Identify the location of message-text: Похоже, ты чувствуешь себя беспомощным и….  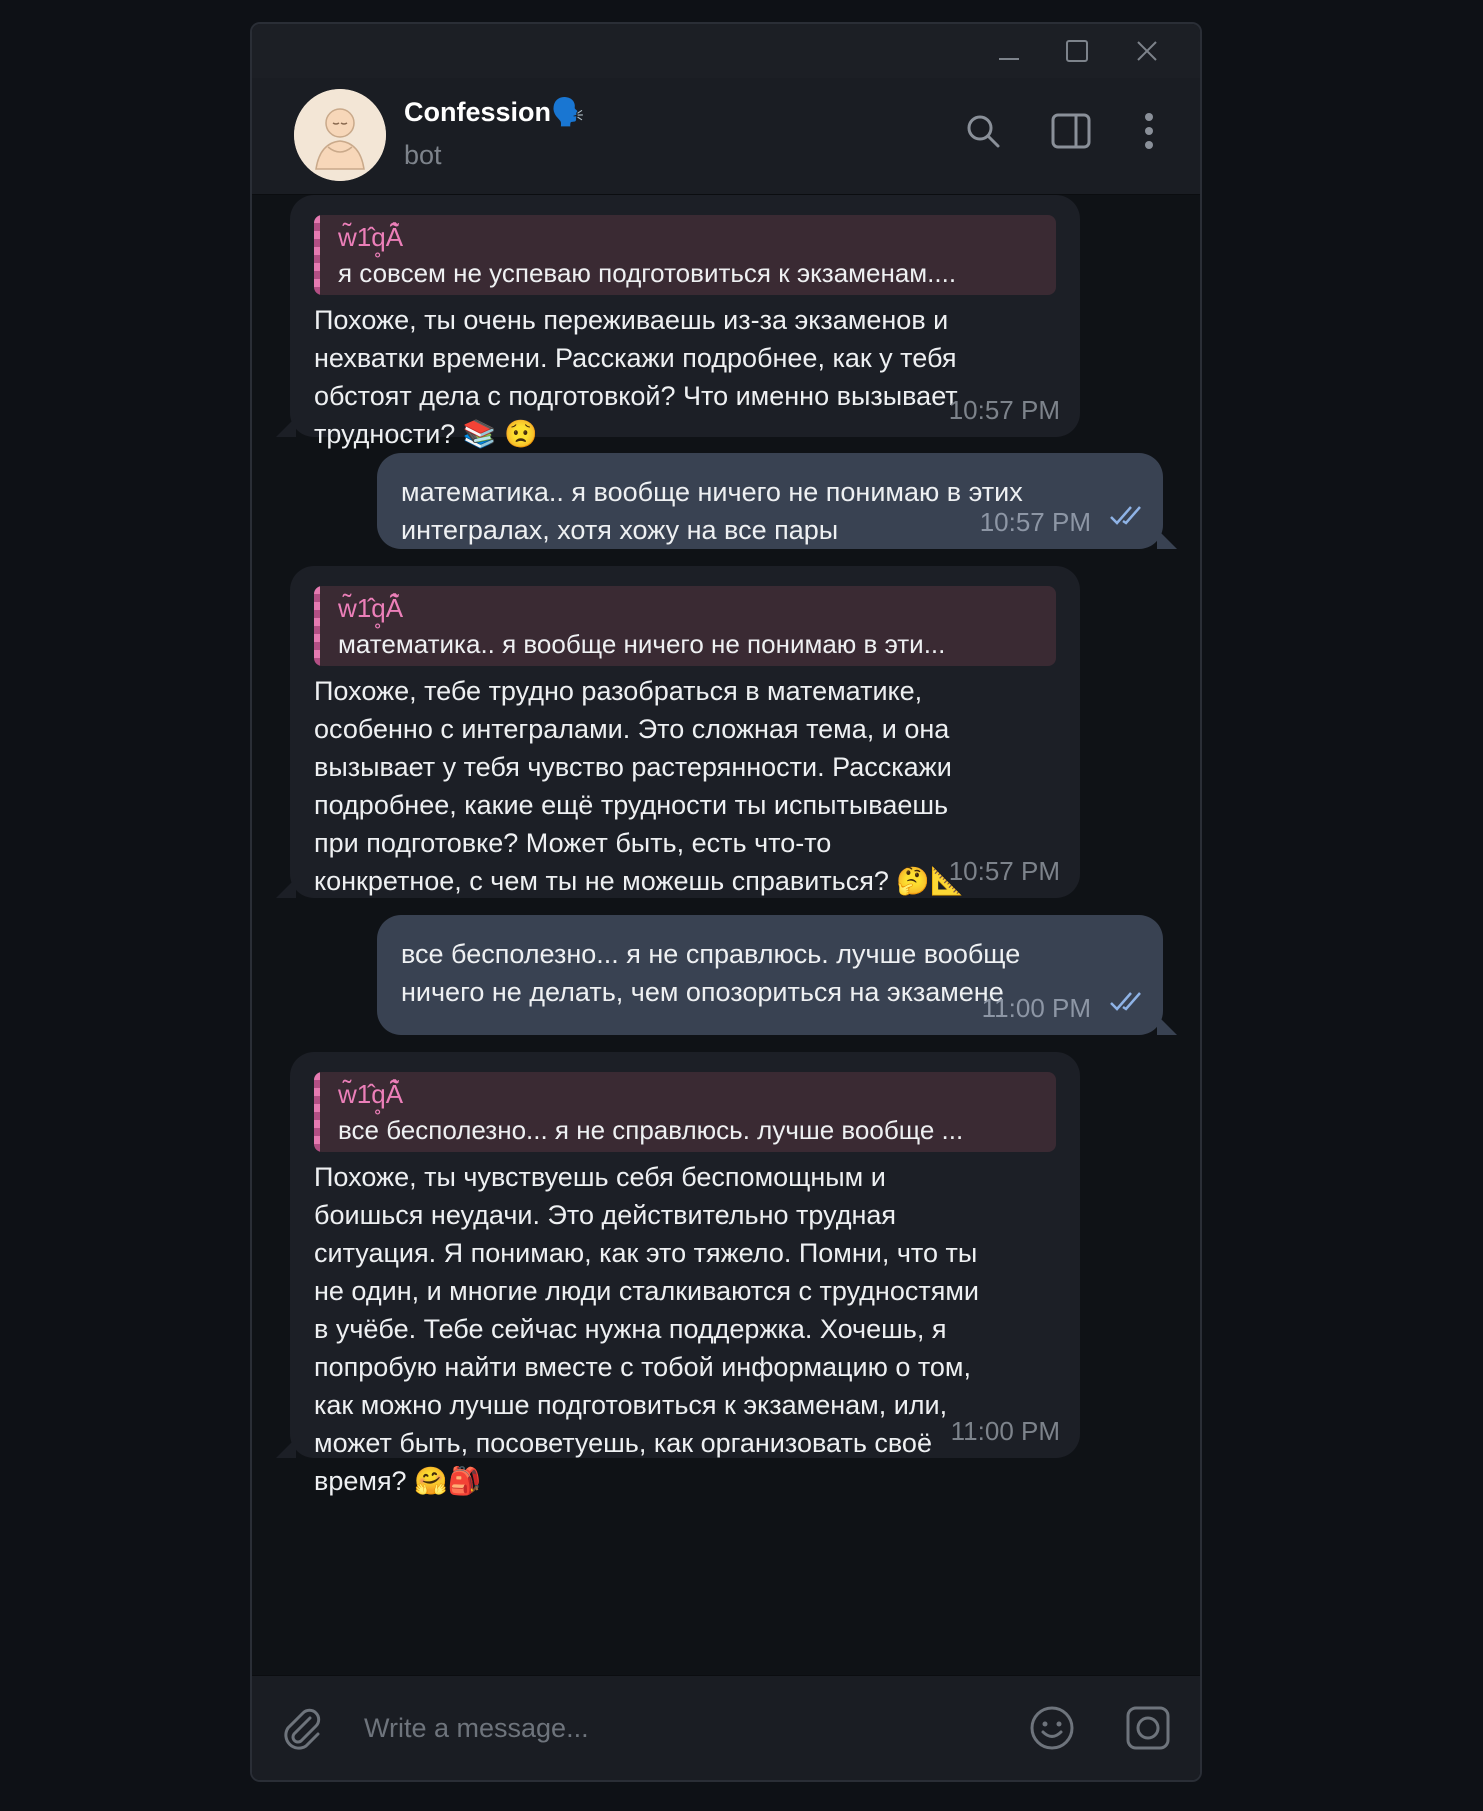
(646, 1329).